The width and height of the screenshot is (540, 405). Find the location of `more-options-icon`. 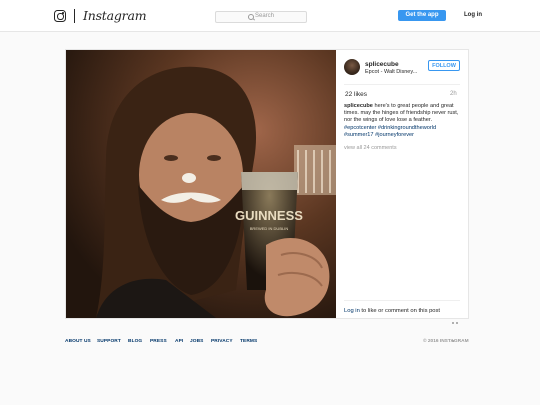

more-options-icon is located at coordinates (457, 326).